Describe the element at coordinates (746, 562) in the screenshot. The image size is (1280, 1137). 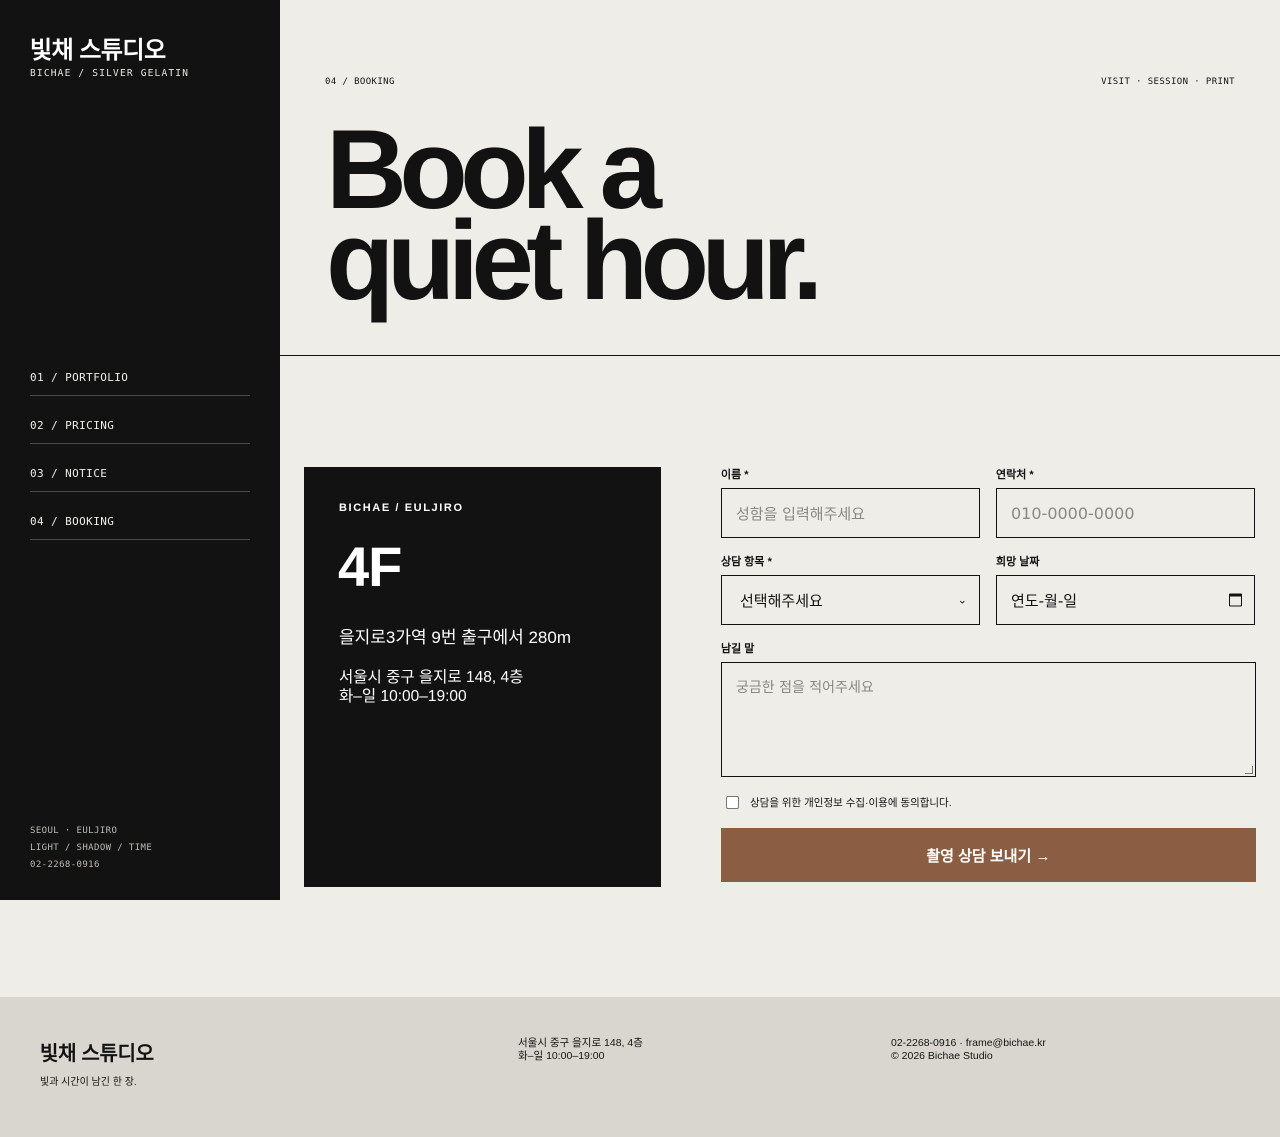
I see `topic-label: 상담 항목 *` at that location.